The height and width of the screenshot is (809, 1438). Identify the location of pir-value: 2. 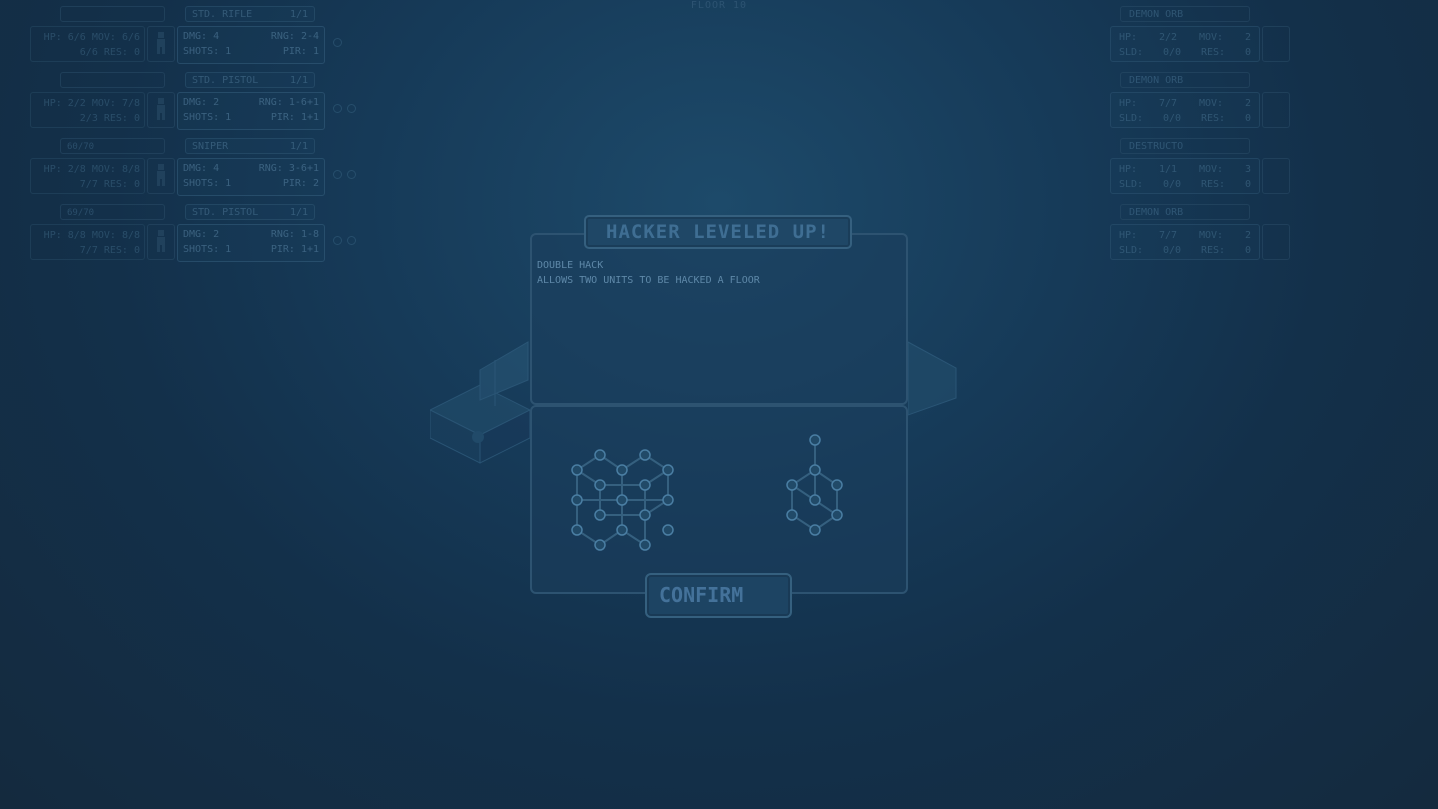
(315, 183).